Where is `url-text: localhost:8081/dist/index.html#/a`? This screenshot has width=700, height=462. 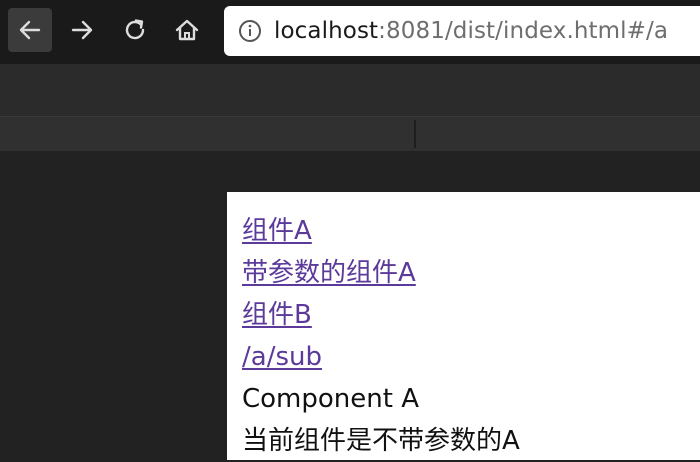 url-text: localhost:8081/dist/index.html#/a is located at coordinates (471, 31).